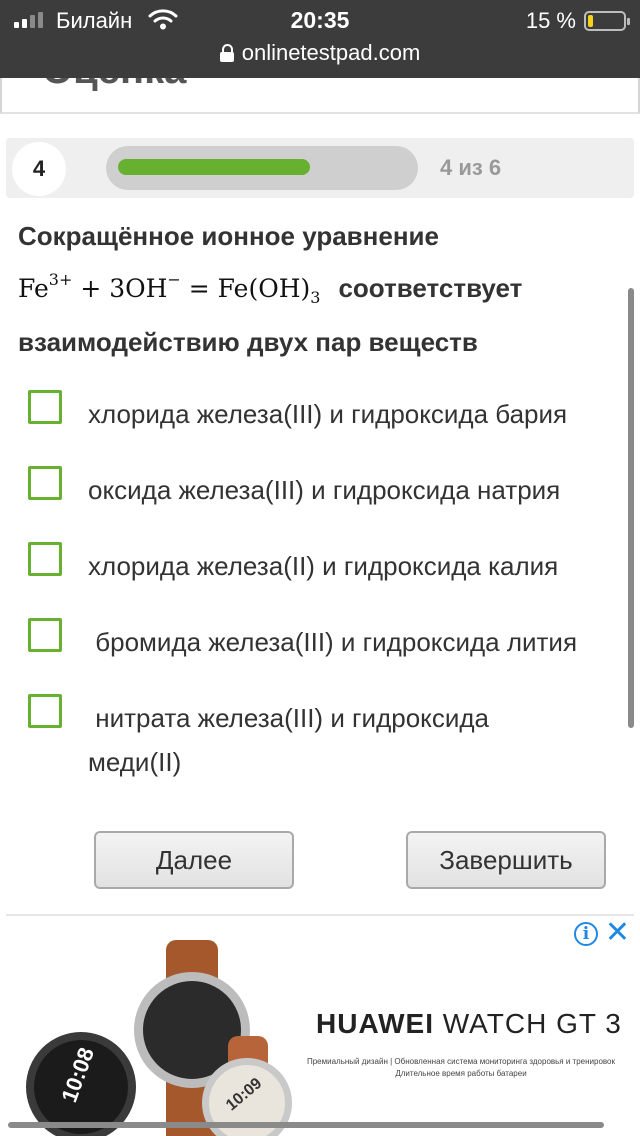 The image size is (640, 1136). I want to click on ionic-equation: Fe3+ + 3OH− = Fe(OH)3, so click(169, 288).